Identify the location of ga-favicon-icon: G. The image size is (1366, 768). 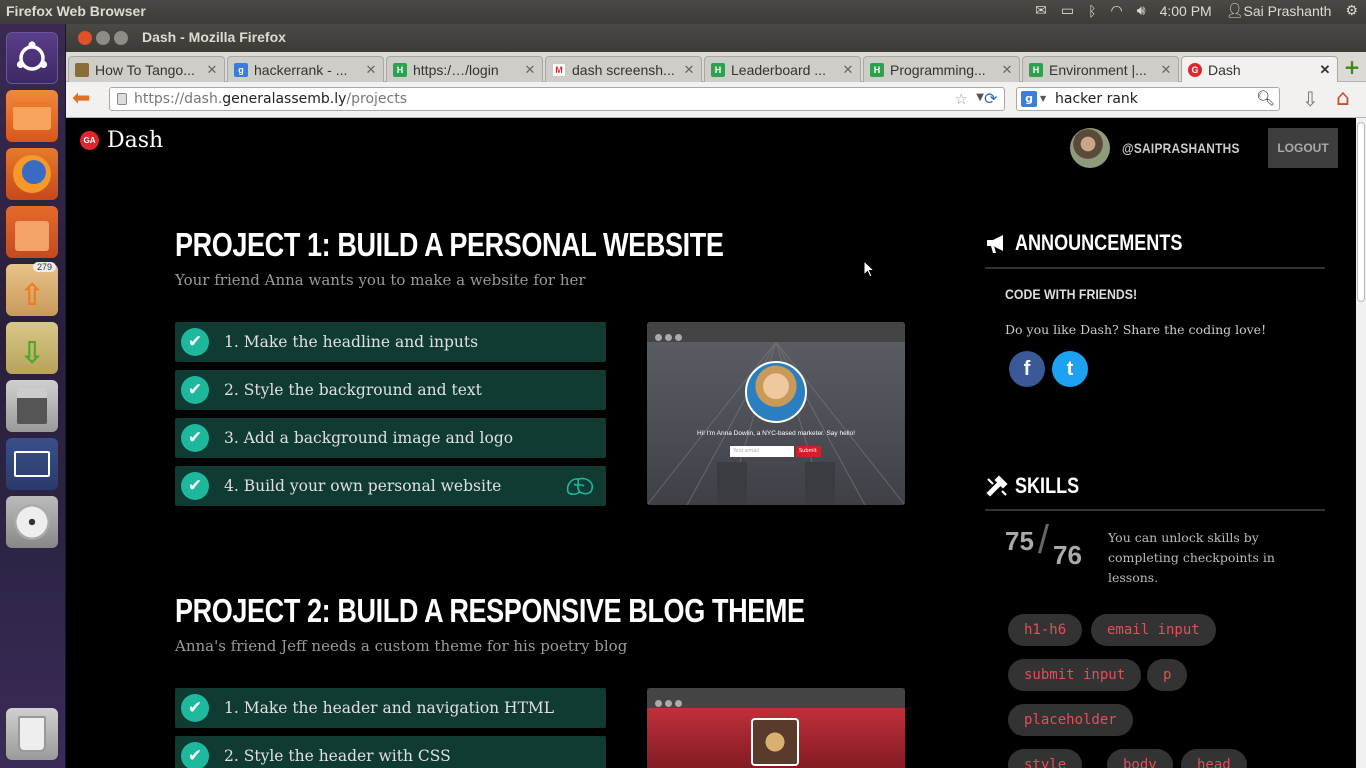
(1195, 69).